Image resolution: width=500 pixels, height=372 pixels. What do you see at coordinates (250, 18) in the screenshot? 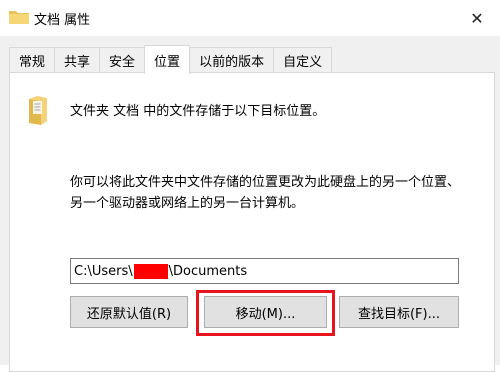
I see `title-bar: 文档 属性 ✕` at bounding box center [250, 18].